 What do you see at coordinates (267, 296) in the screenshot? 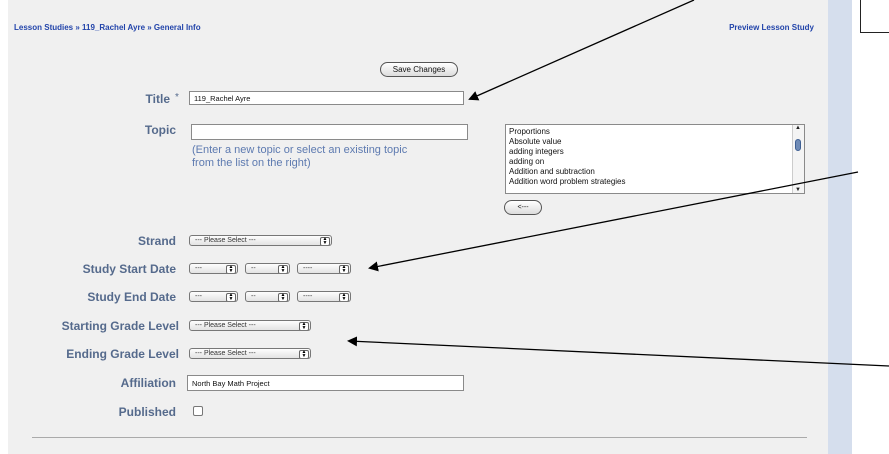
I see `end-day-select: -- ▲ ▼` at bounding box center [267, 296].